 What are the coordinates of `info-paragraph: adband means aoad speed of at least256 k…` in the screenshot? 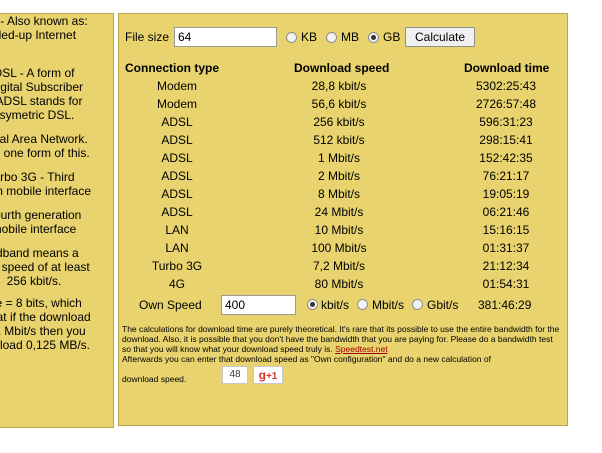 It's located at (54, 267).